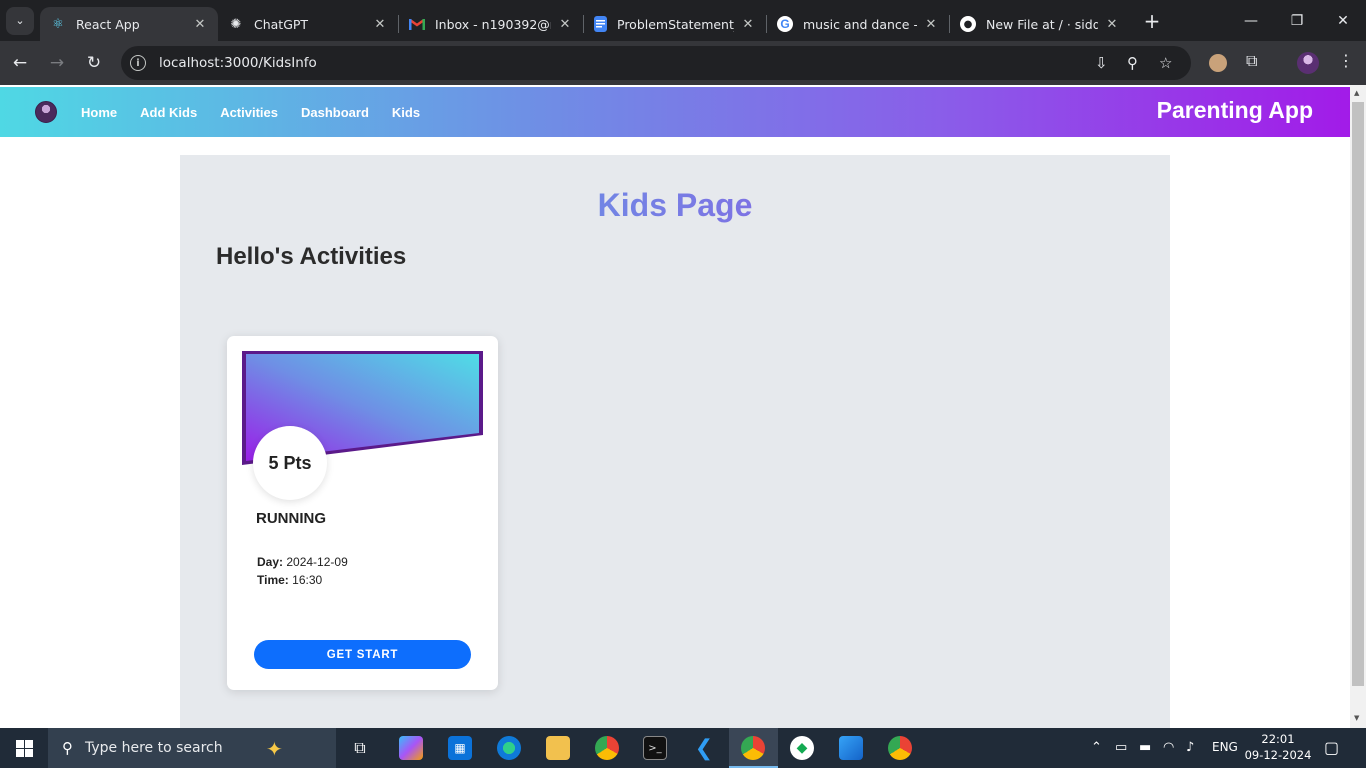 The width and height of the screenshot is (1366, 768). What do you see at coordinates (1152, 21) in the screenshot?
I see `new-tab-plus-icon: +` at bounding box center [1152, 21].